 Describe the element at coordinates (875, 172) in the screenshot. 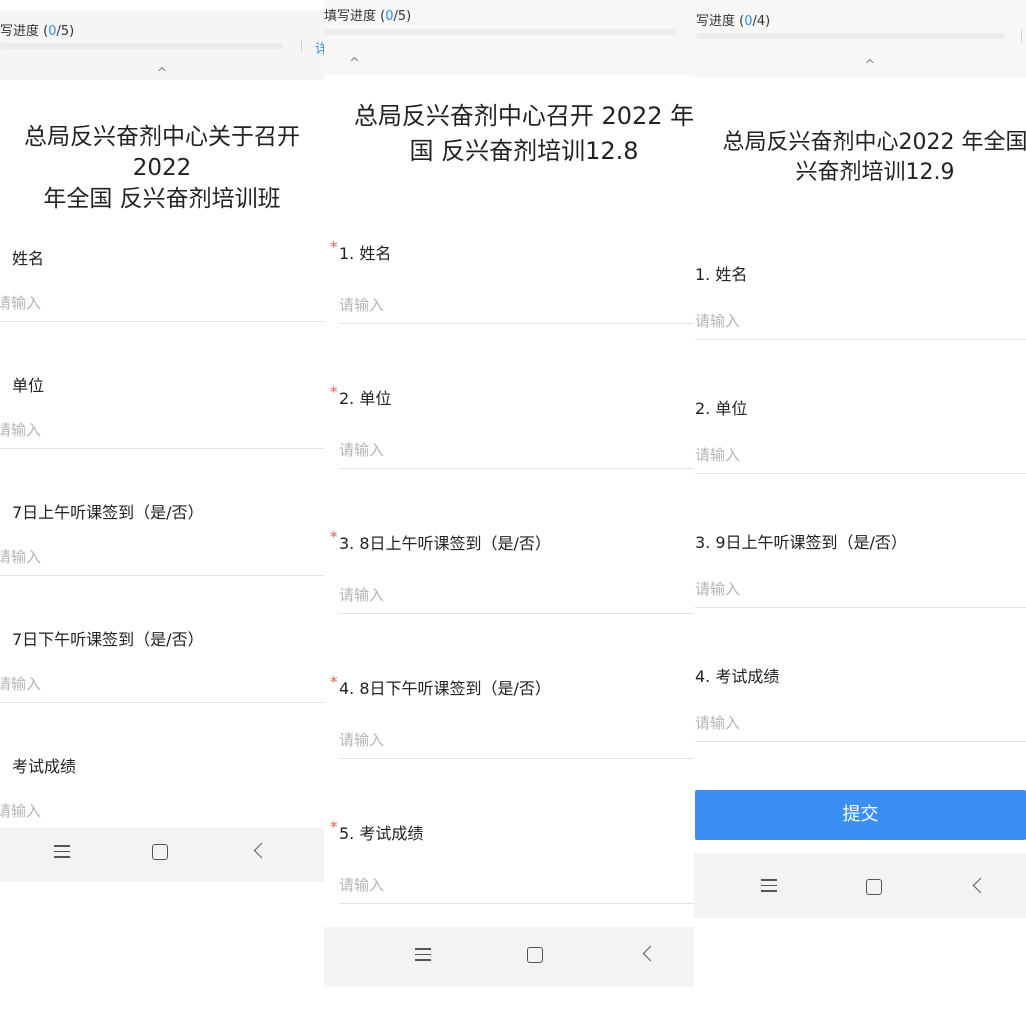

I see `title-line-2: 兴奋剂培训12.9` at that location.